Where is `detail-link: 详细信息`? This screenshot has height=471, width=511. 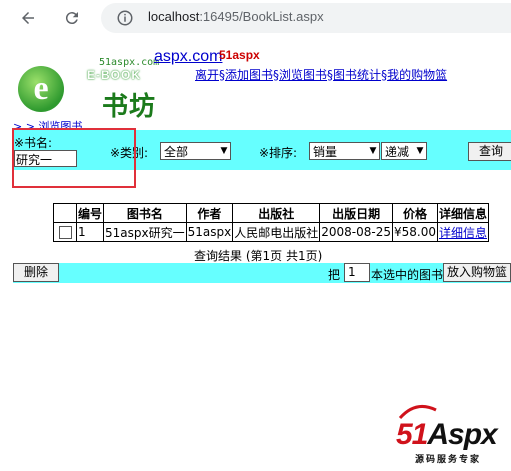
detail-link: 详细信息 is located at coordinates (463, 233).